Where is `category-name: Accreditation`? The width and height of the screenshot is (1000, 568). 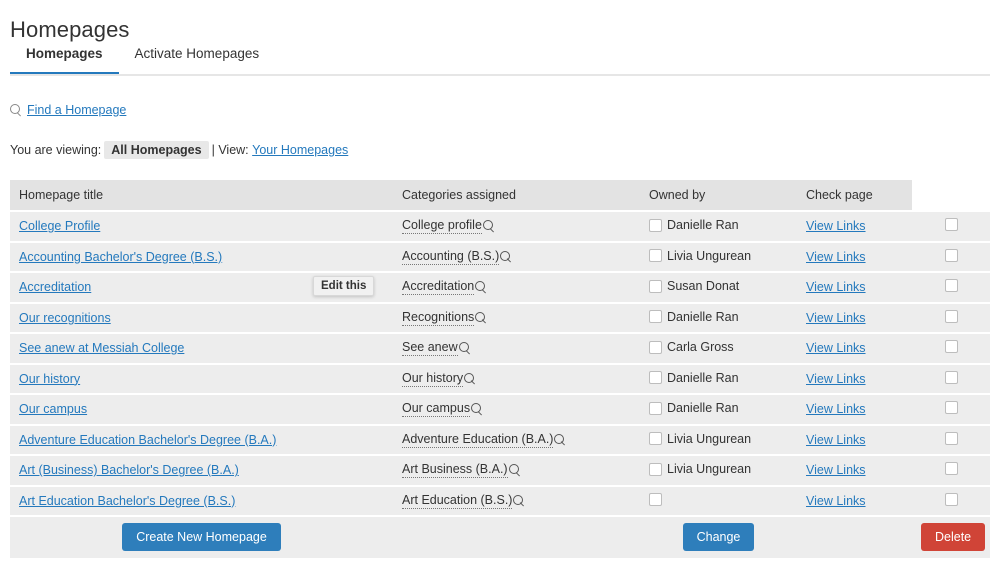
category-name: Accreditation is located at coordinates (438, 287).